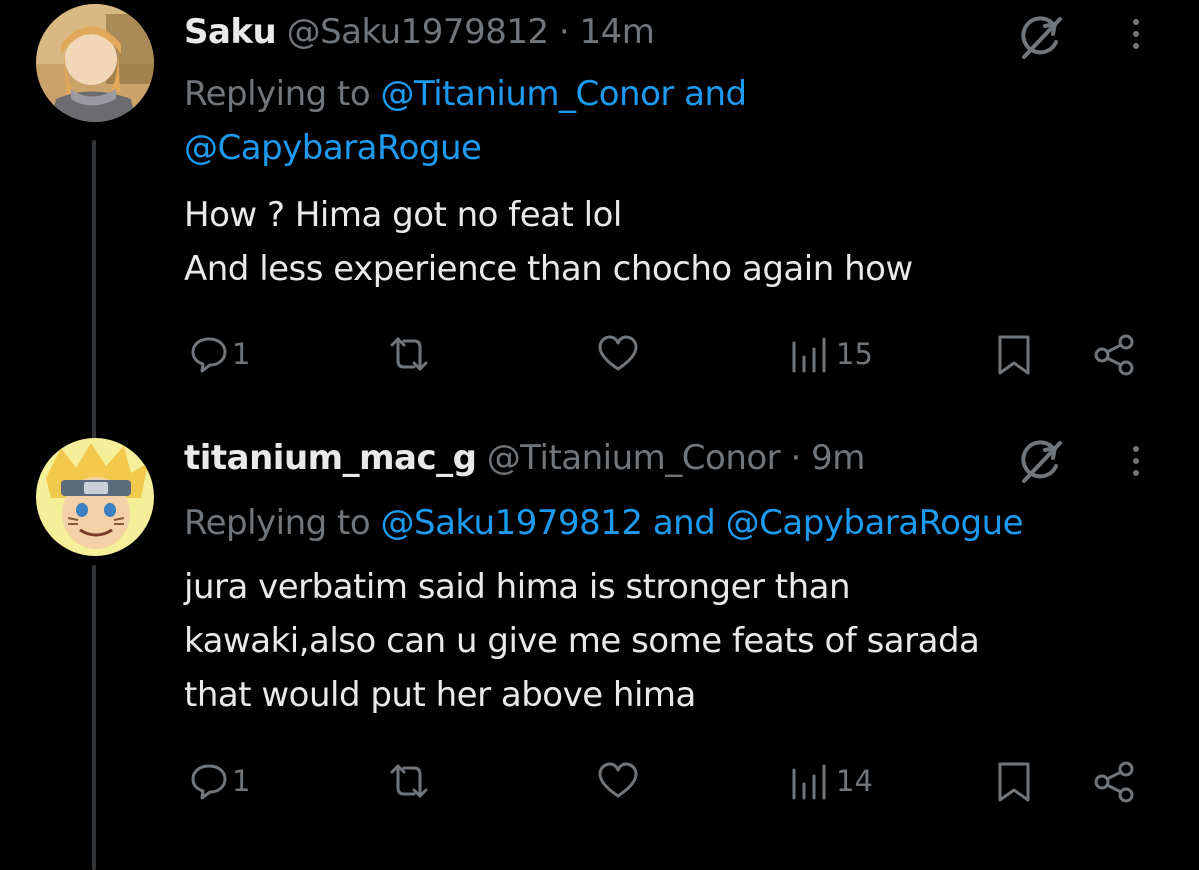 Image resolution: width=1199 pixels, height=870 pixels. Describe the element at coordinates (634, 458) in the screenshot. I see `user-handle: @Titanium_Conor` at that location.